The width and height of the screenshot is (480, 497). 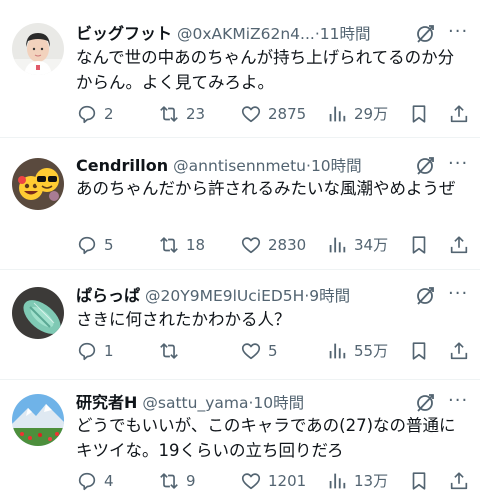 What do you see at coordinates (122, 165) in the screenshot?
I see `display-name: Cendrillon` at bounding box center [122, 165].